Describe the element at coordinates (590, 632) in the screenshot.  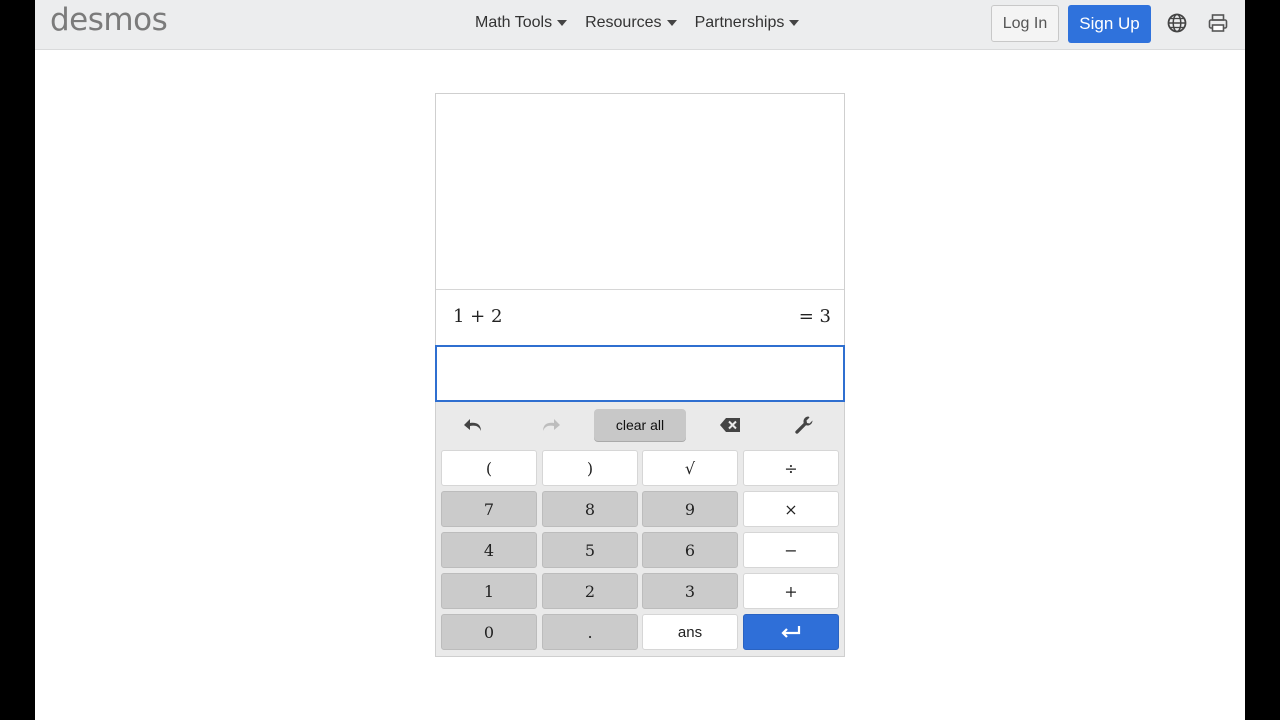
I see `key-decimal: .` at that location.